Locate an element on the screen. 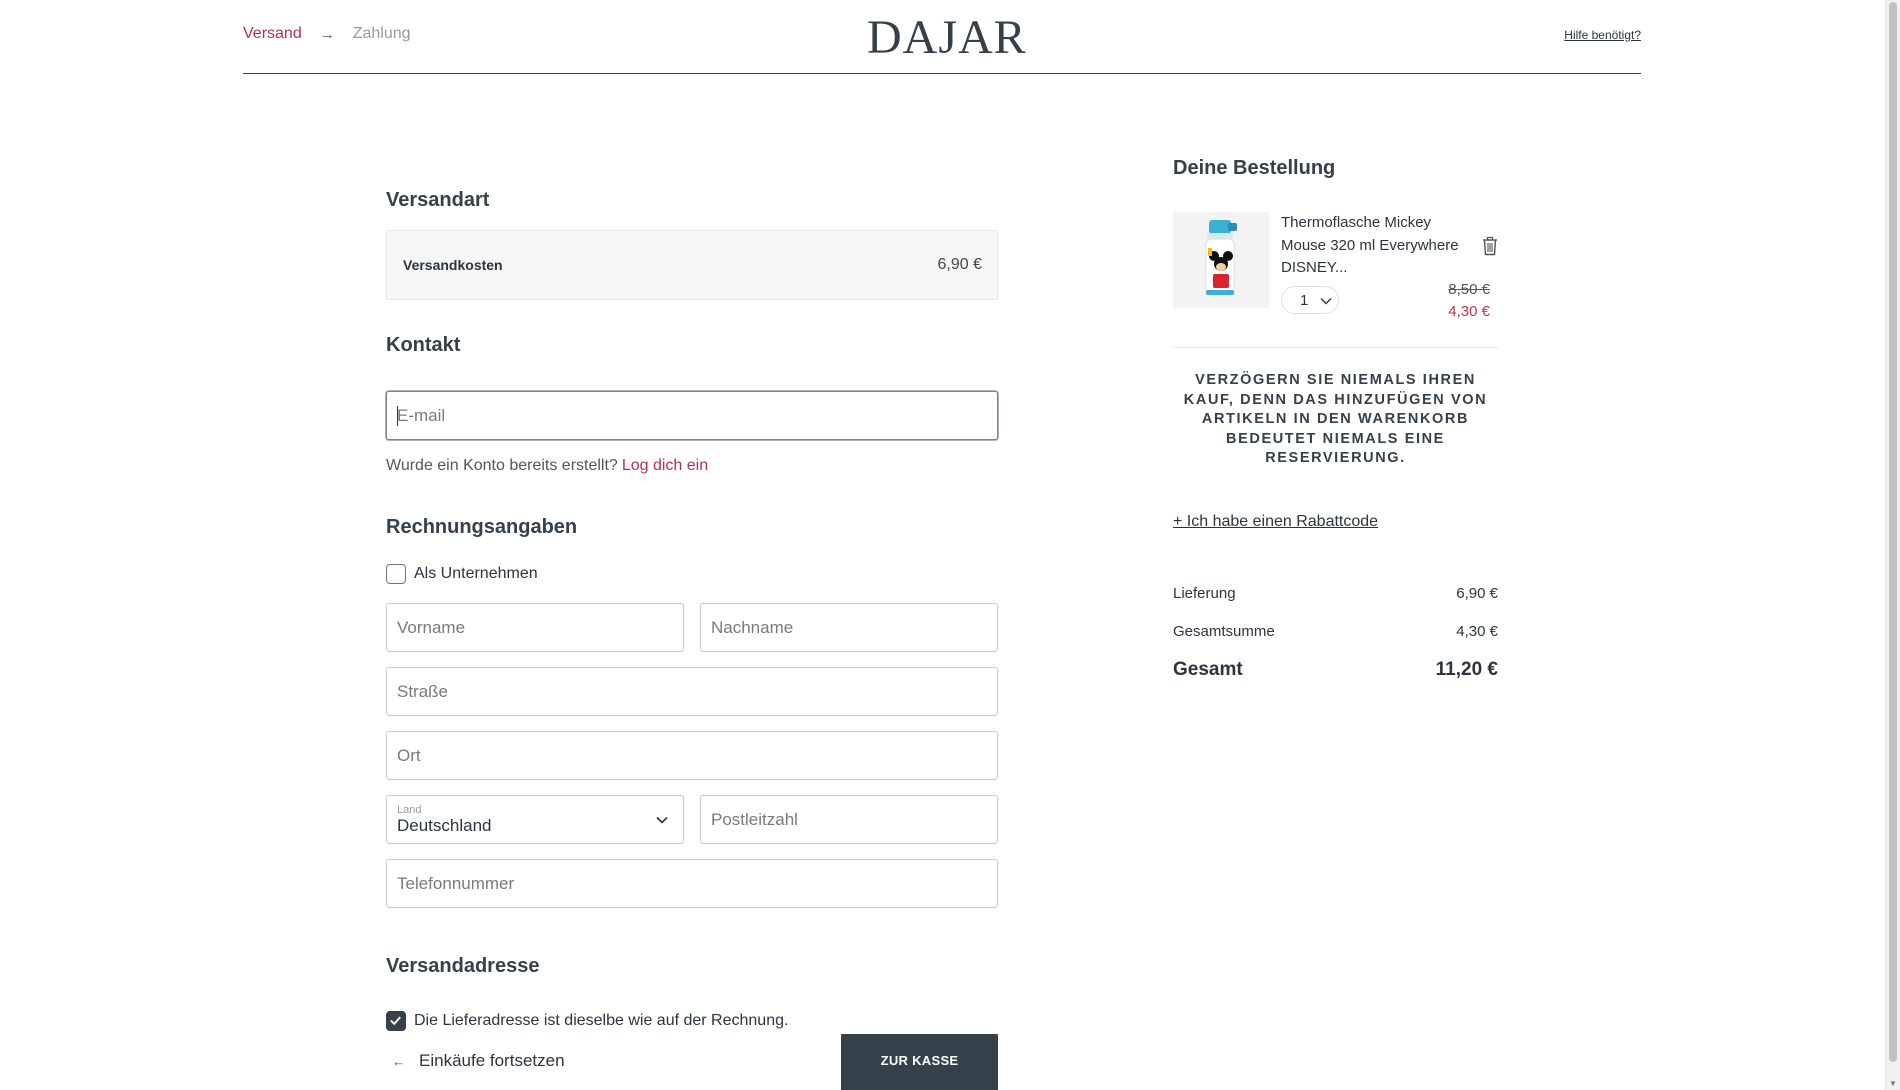  page-scrollbar: ▼ is located at coordinates (1892, 545).